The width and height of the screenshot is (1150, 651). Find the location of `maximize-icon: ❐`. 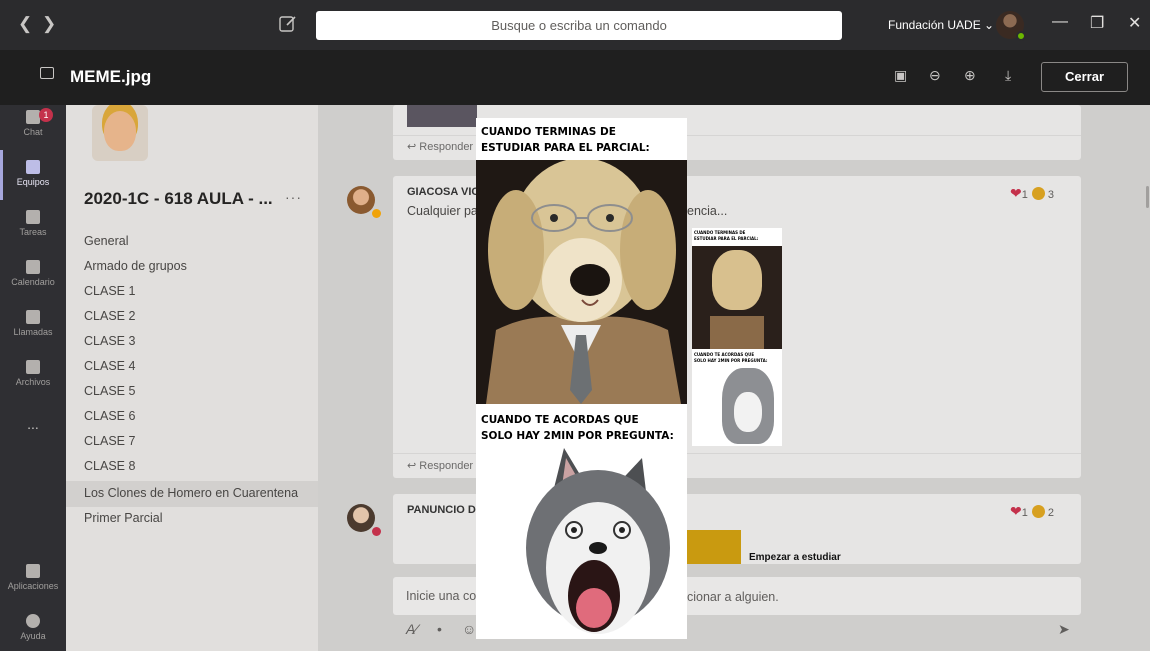

maximize-icon: ❐ is located at coordinates (1097, 23).